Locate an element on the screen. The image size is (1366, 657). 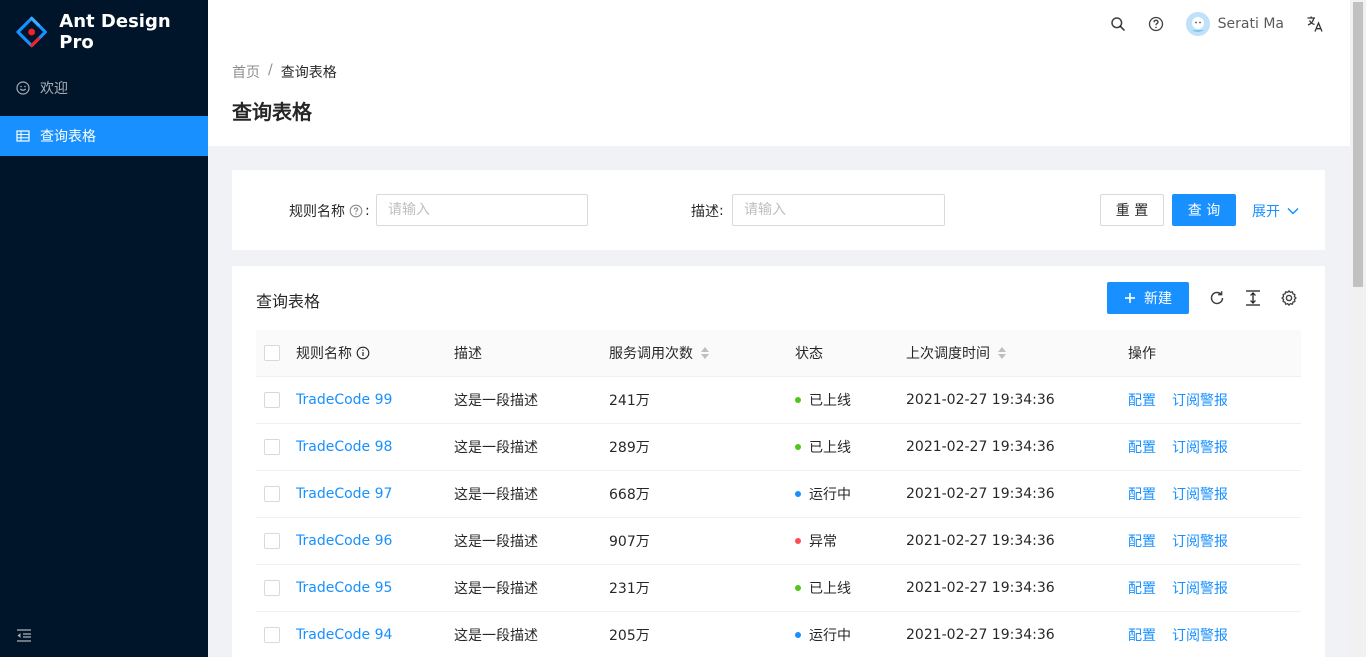
user-menu: Serati Ma is located at coordinates (1234, 24).